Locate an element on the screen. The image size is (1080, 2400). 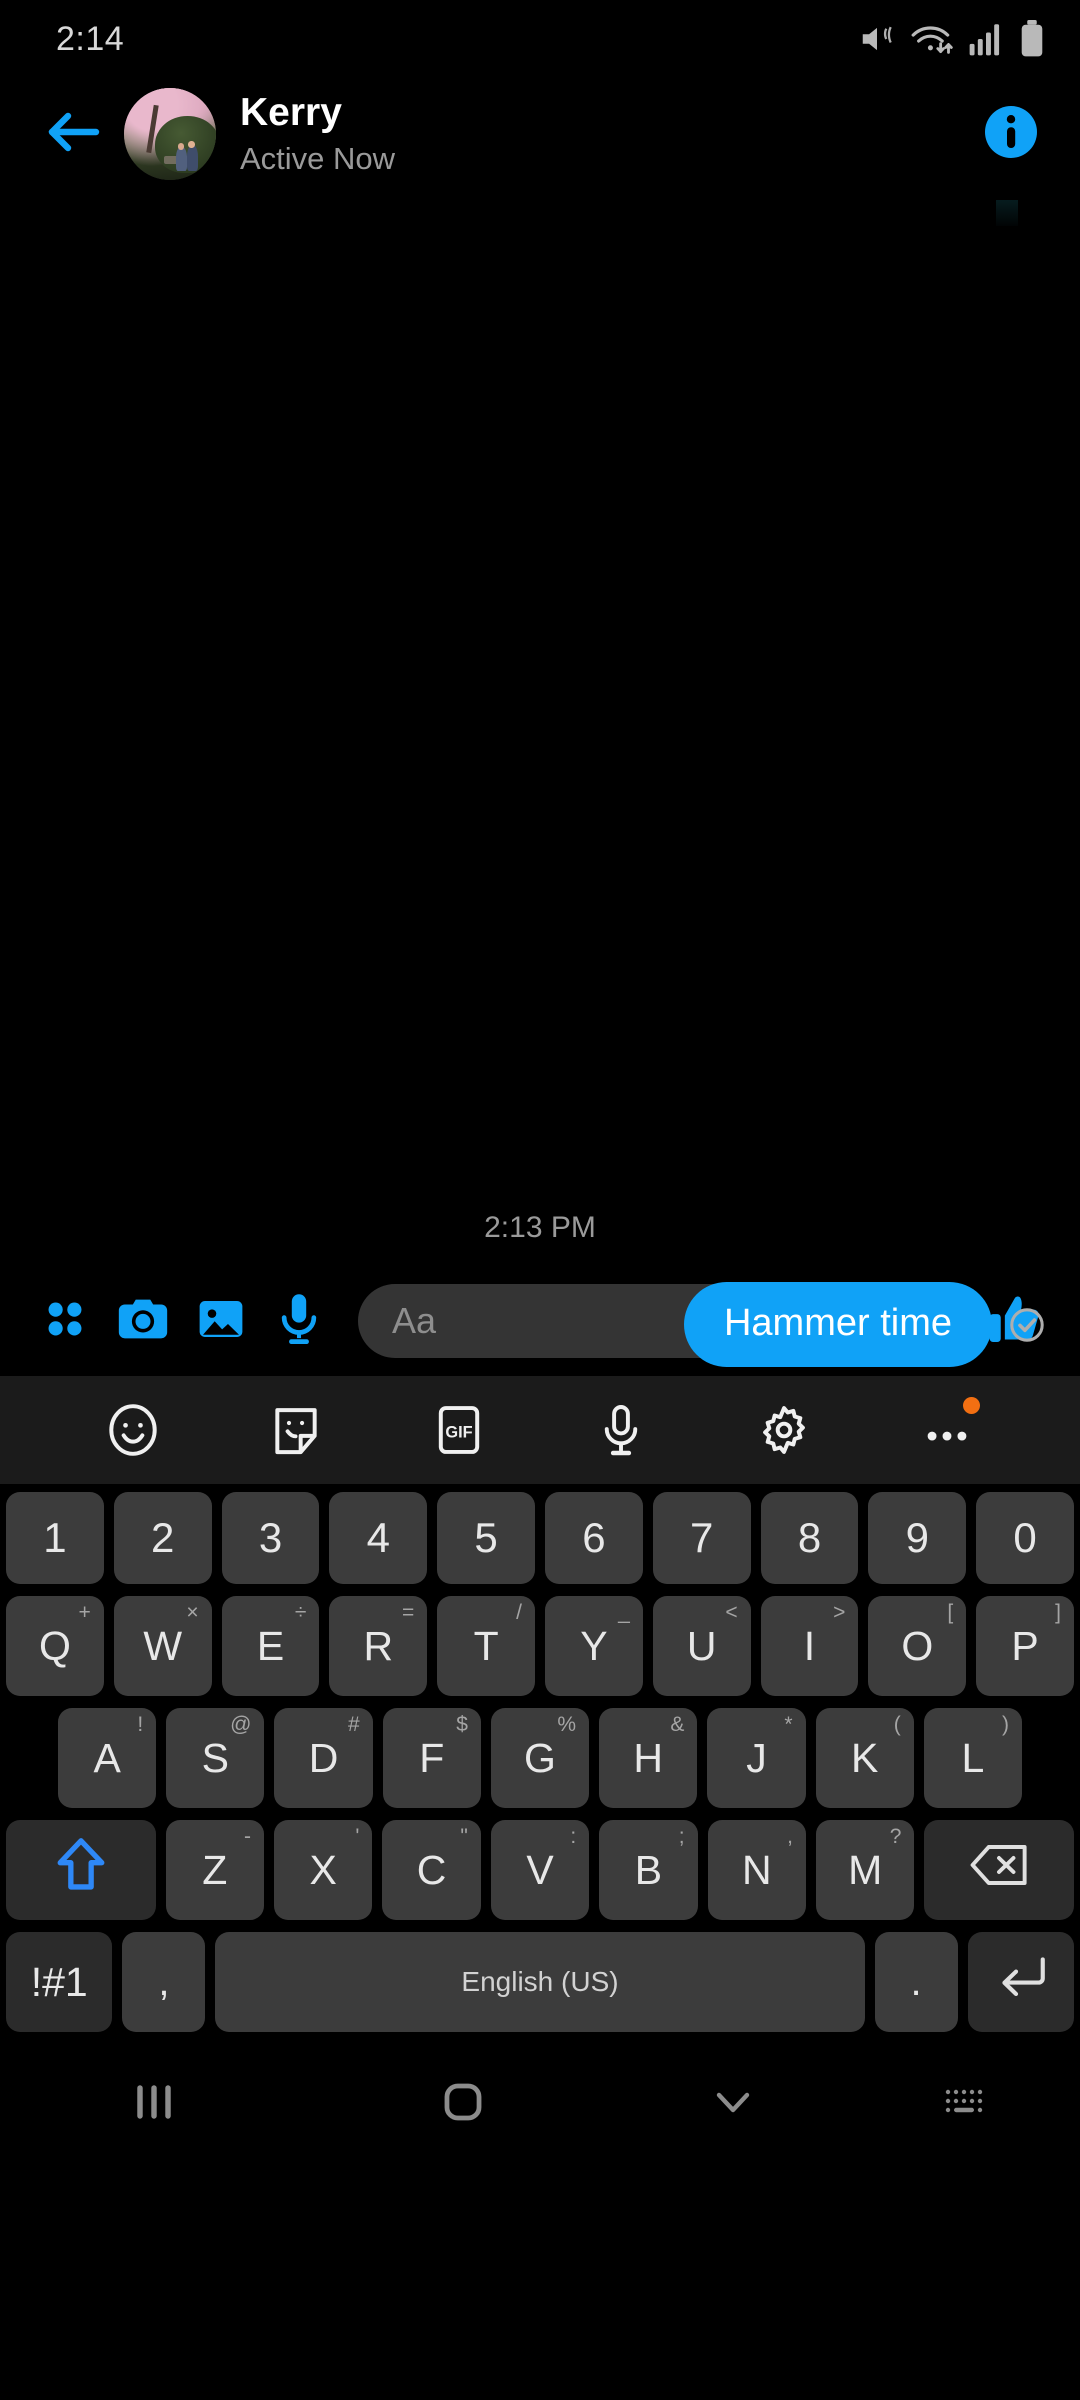
voice-input-icon is located at coordinates (621, 1430).